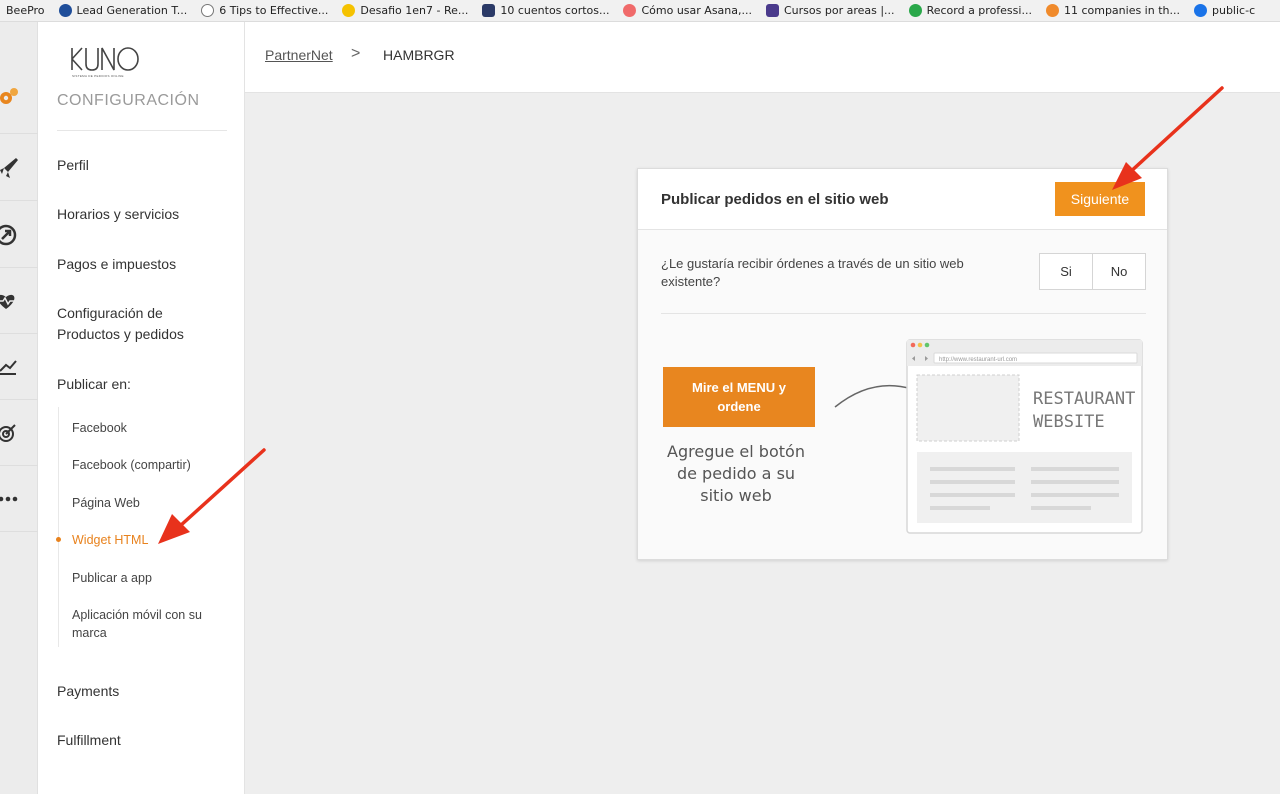  Describe the element at coordinates (736, 451) in the screenshot. I see `caption-line1: Agregue el botón` at that location.